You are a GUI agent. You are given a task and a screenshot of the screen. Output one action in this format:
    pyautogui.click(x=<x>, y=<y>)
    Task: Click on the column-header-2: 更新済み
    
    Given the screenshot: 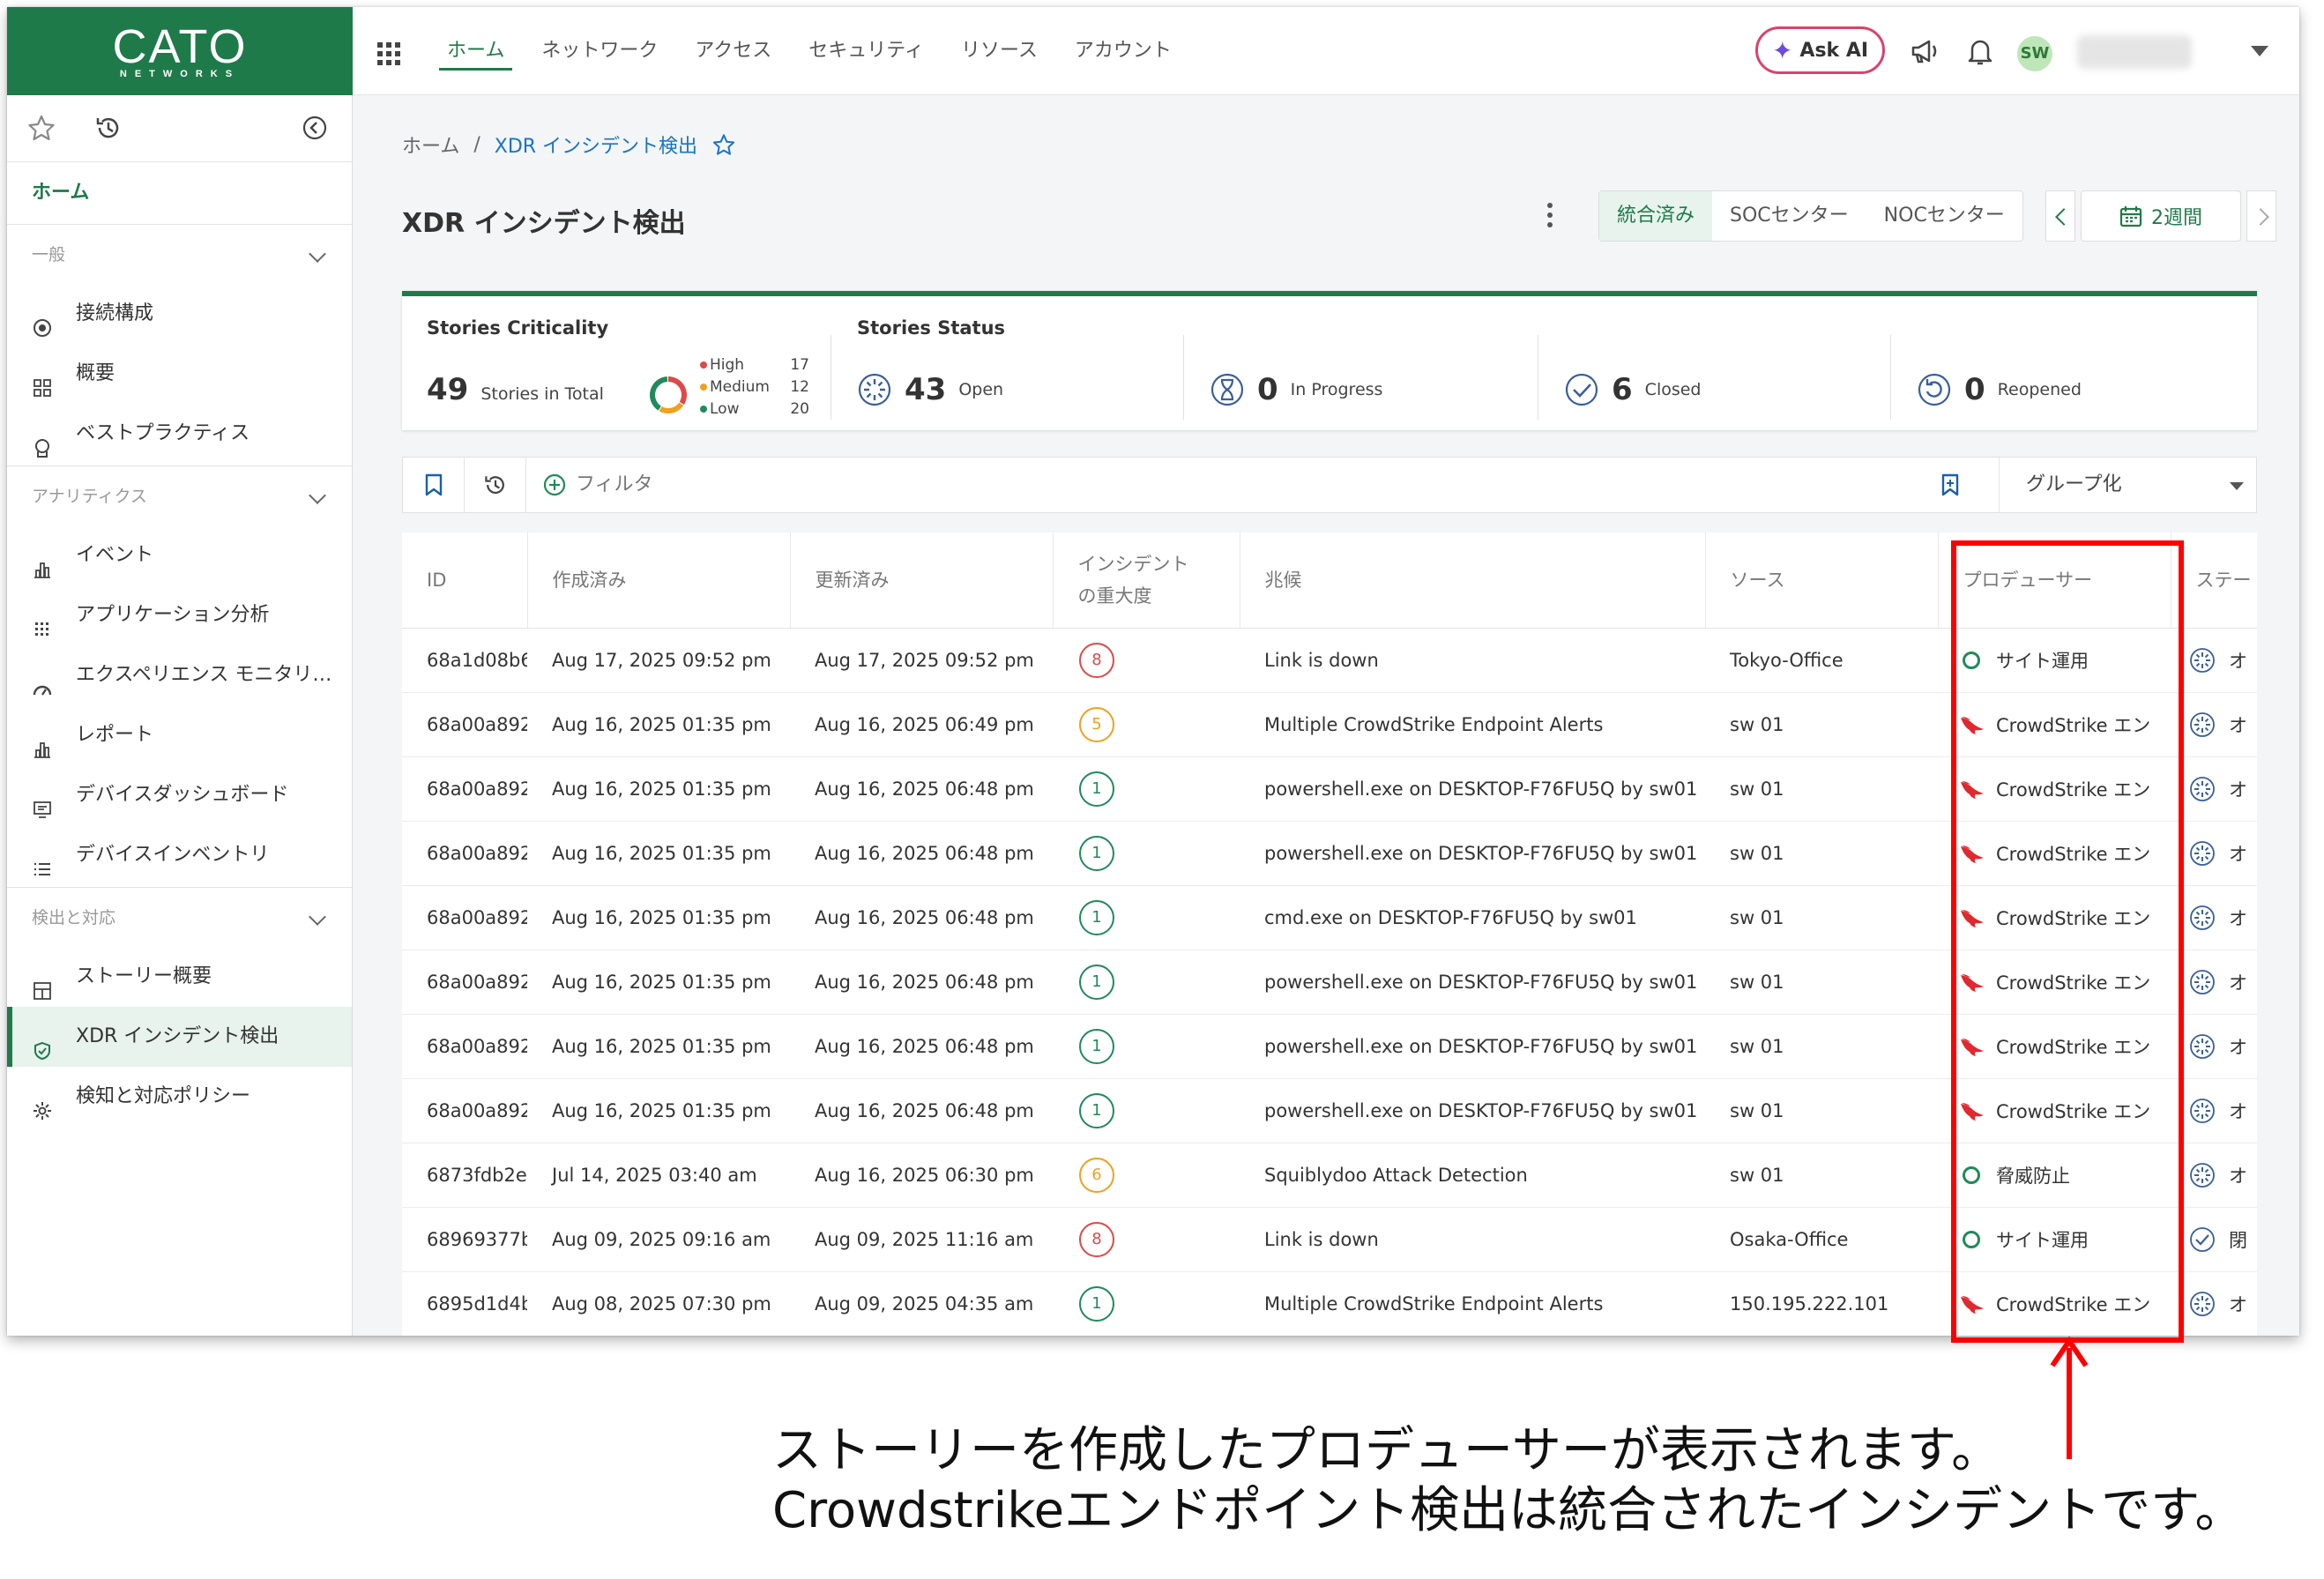 What is the action you would take?
    pyautogui.click(x=921, y=581)
    